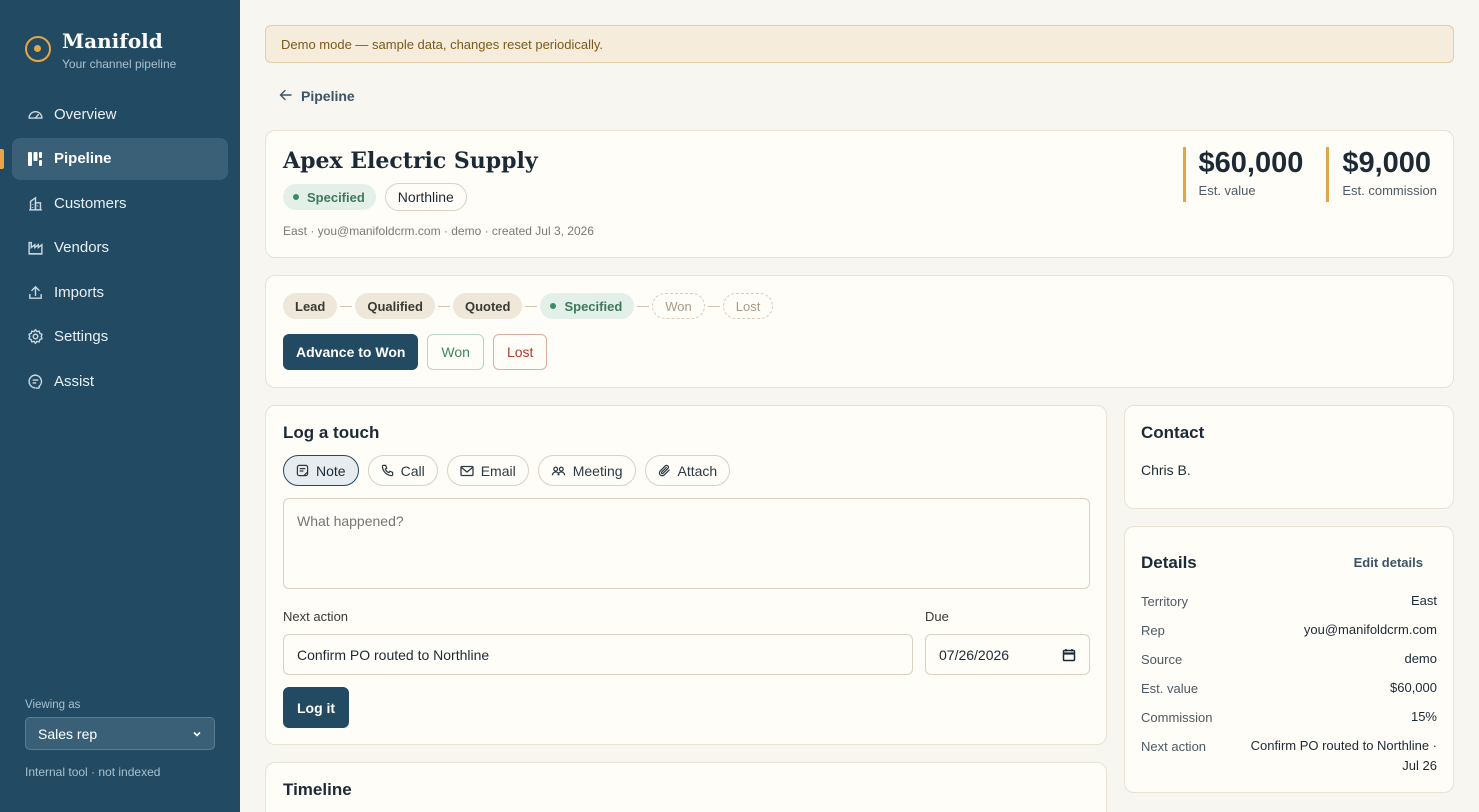 The height and width of the screenshot is (812, 1479). I want to click on page-title: Apex Electric Supply, so click(410, 161).